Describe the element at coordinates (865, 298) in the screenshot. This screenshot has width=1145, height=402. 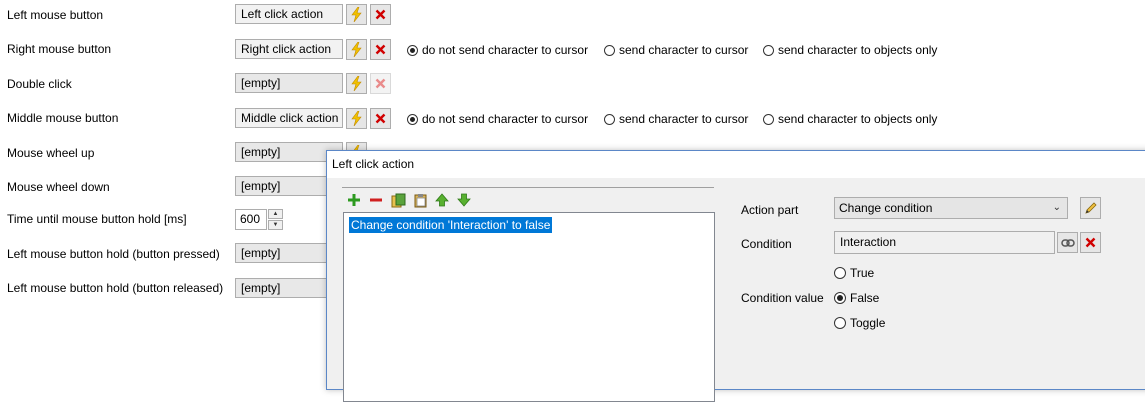
I see `radio-label: False` at that location.